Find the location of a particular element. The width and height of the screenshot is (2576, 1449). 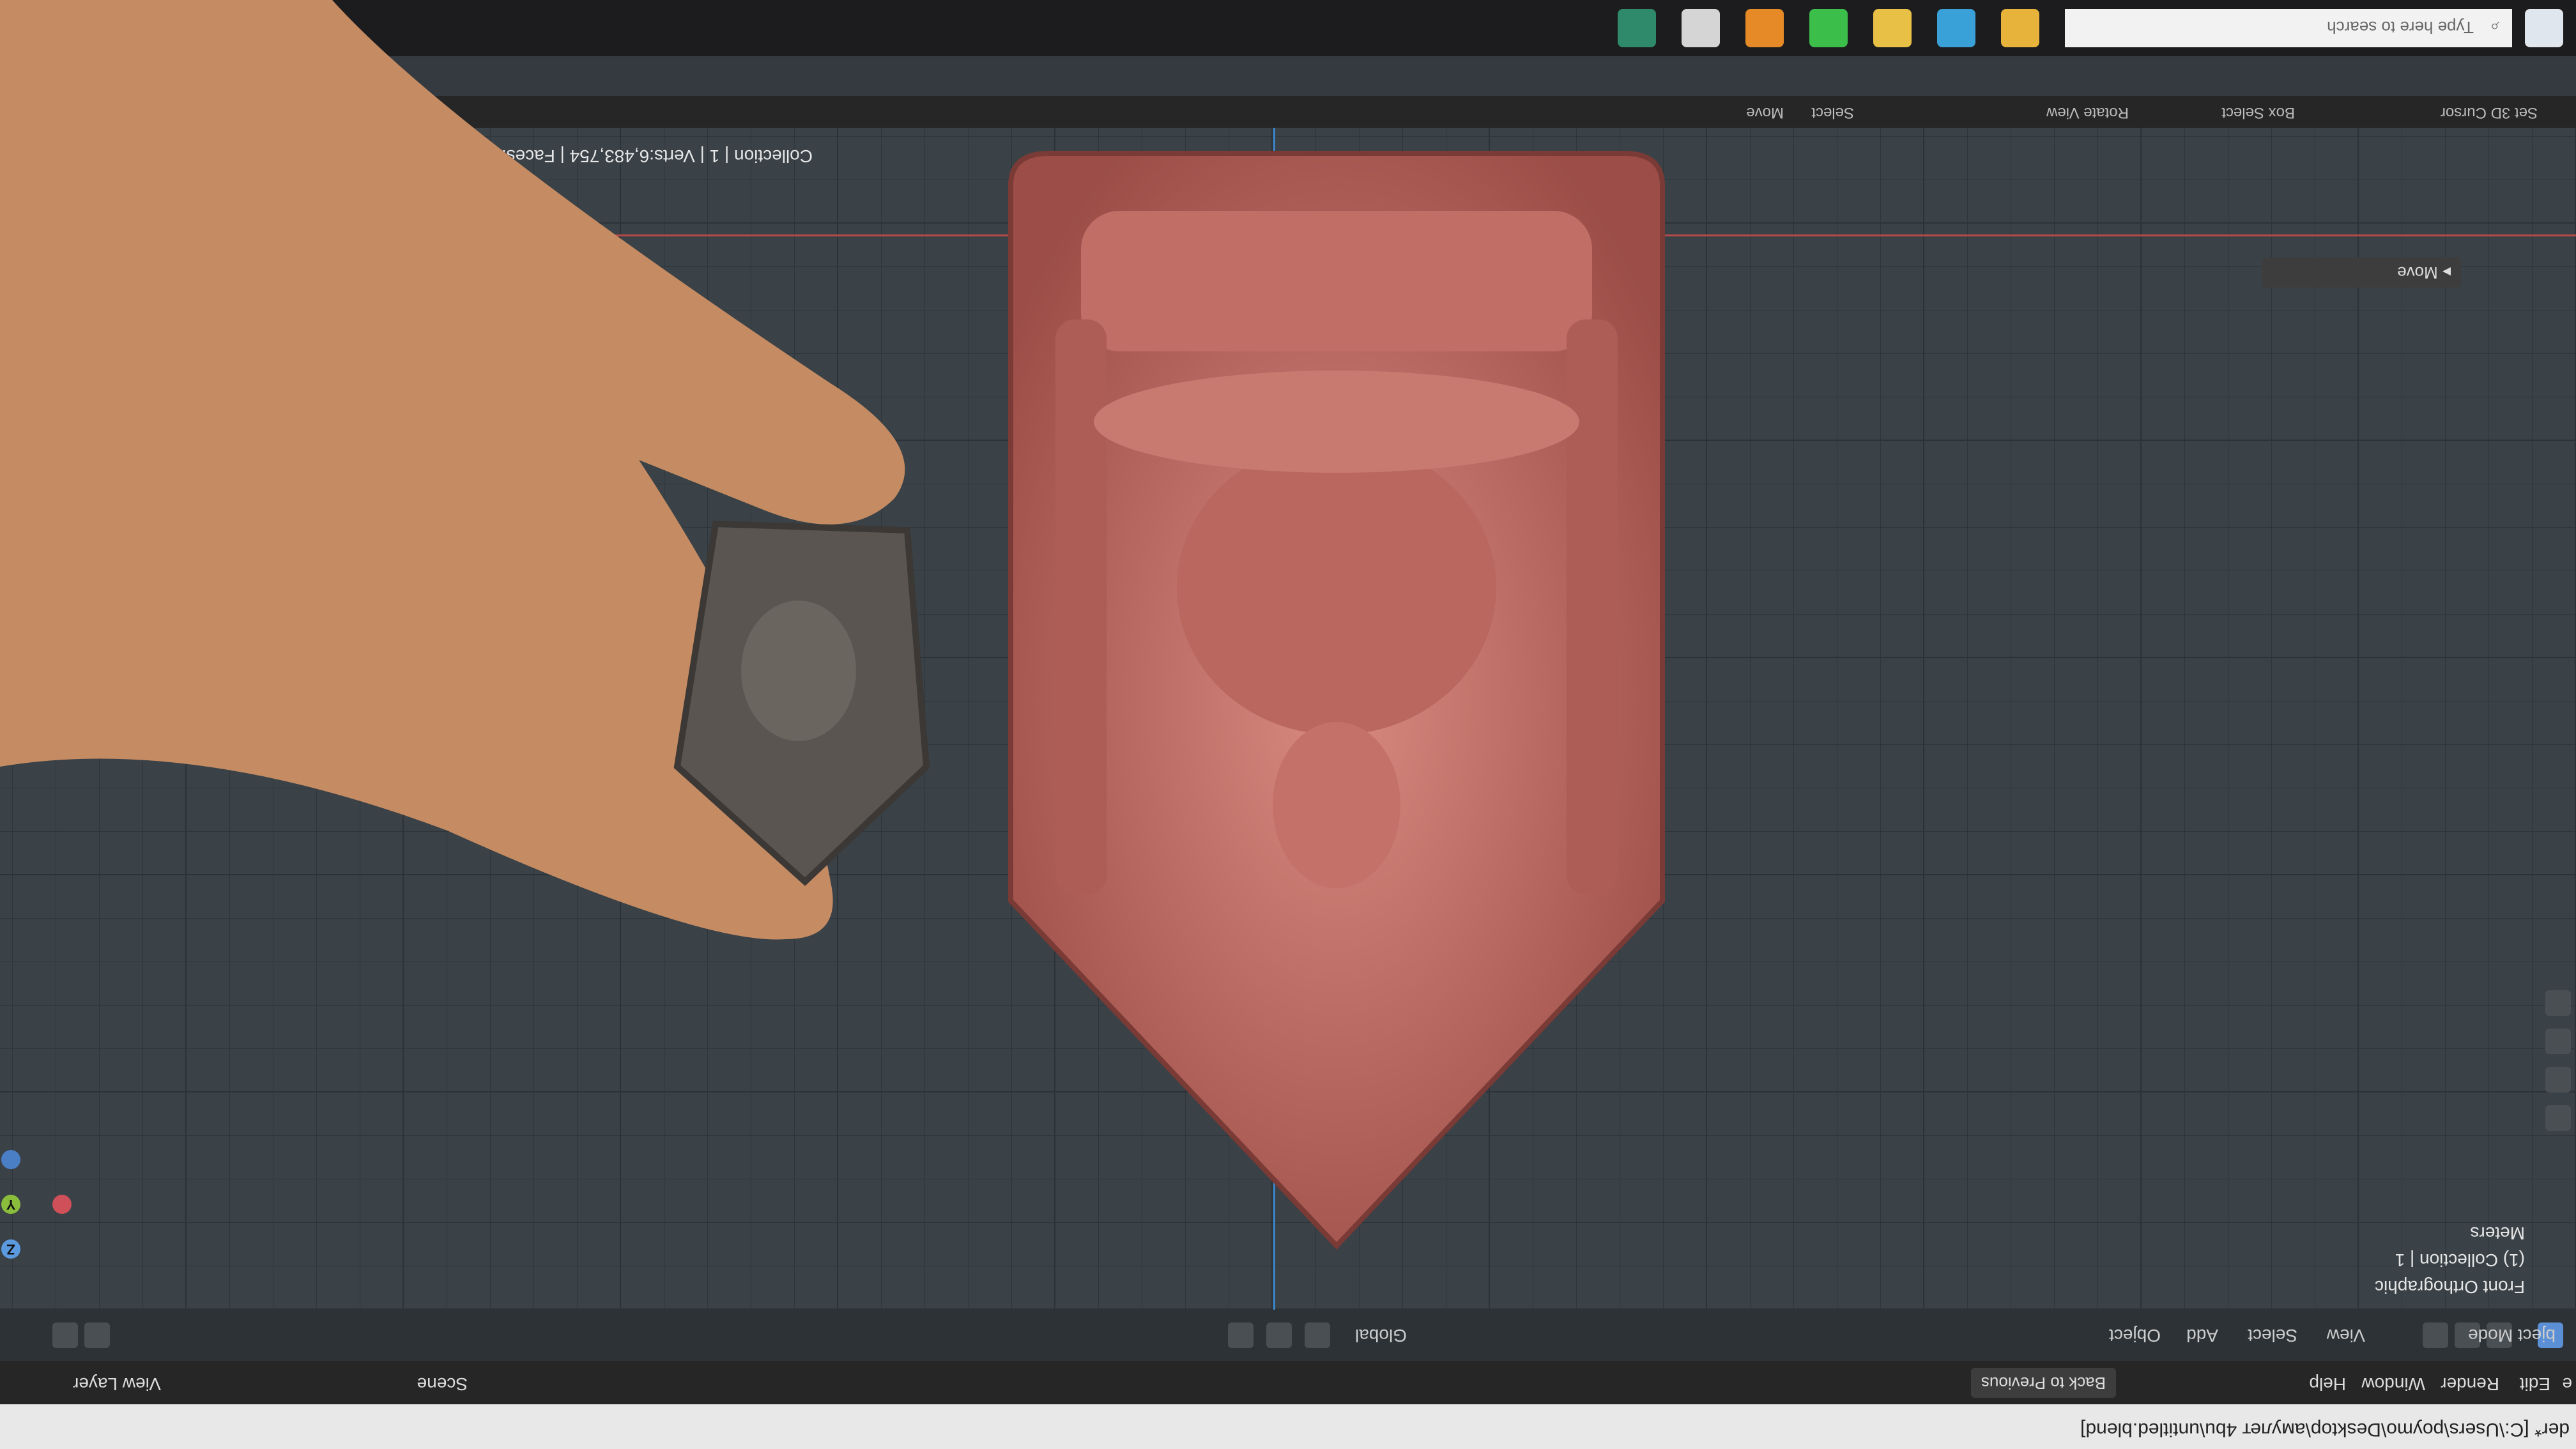

header-menu-select: Select is located at coordinates (2272, 1335).